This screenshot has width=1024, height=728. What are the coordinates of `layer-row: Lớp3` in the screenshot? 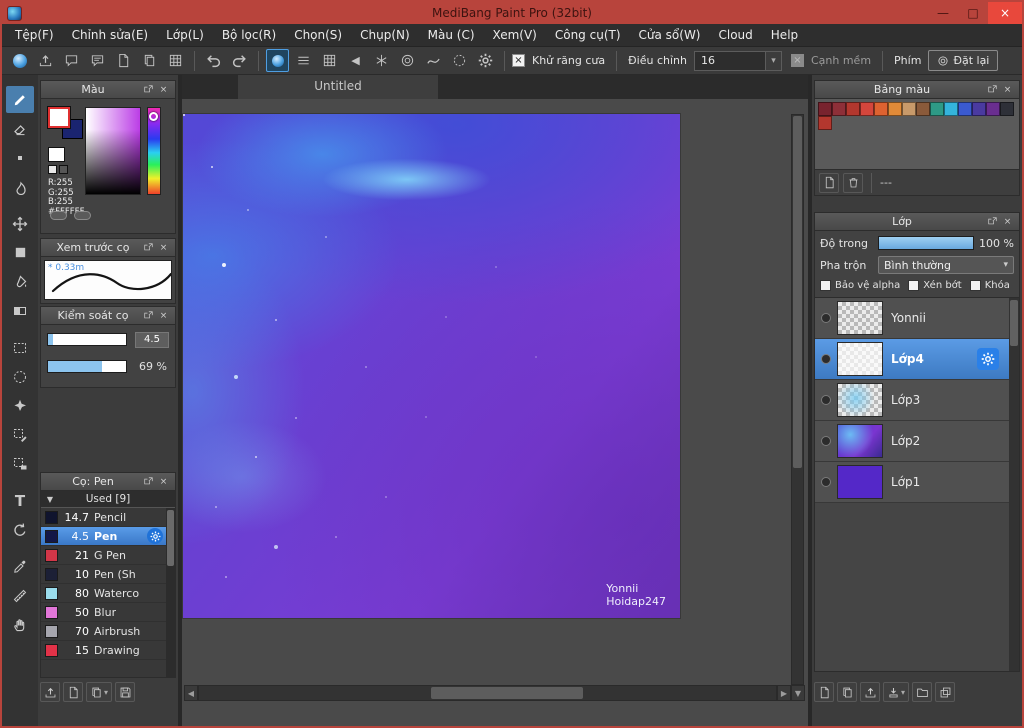 It's located at (912, 400).